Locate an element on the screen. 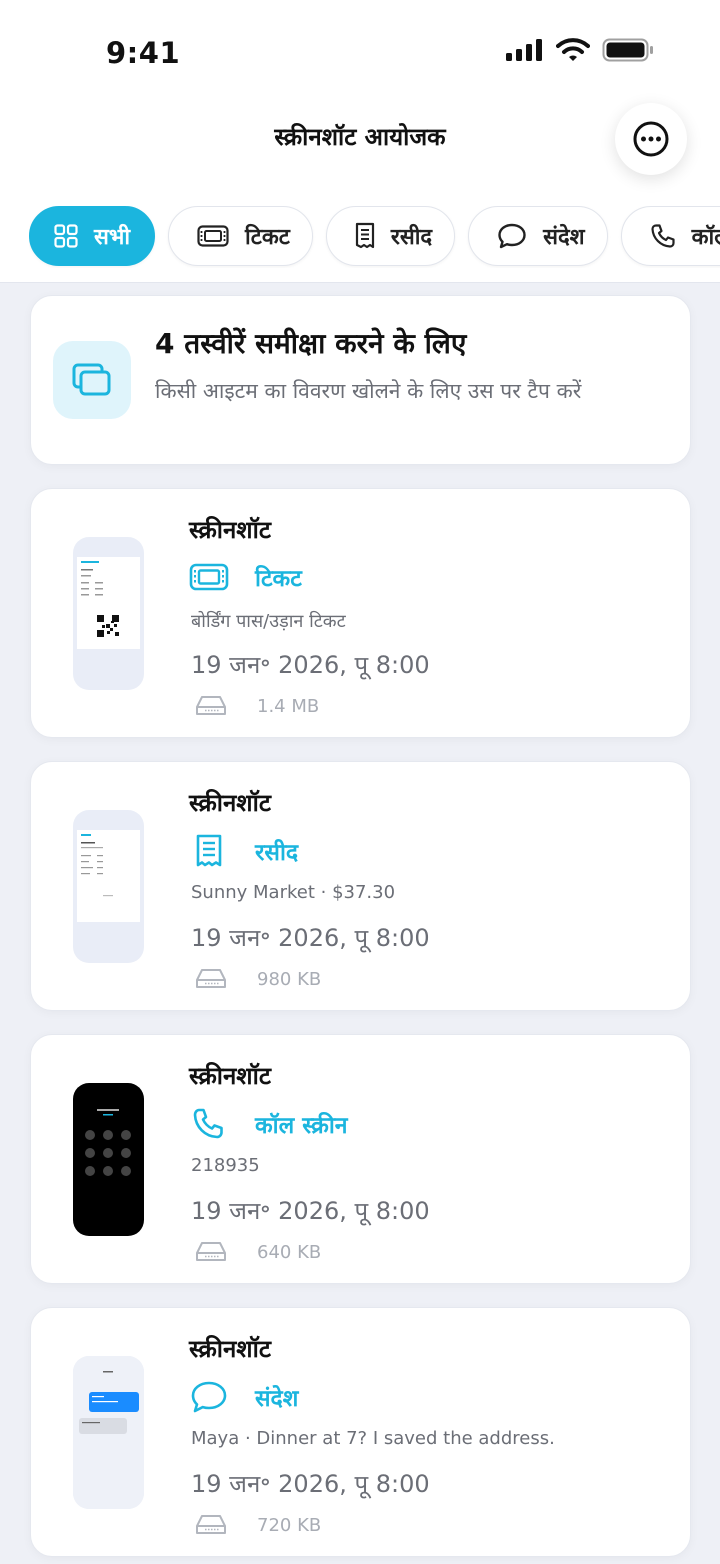 The image size is (720, 1564). item-size-row: 640 KB is located at coordinates (258, 1252).